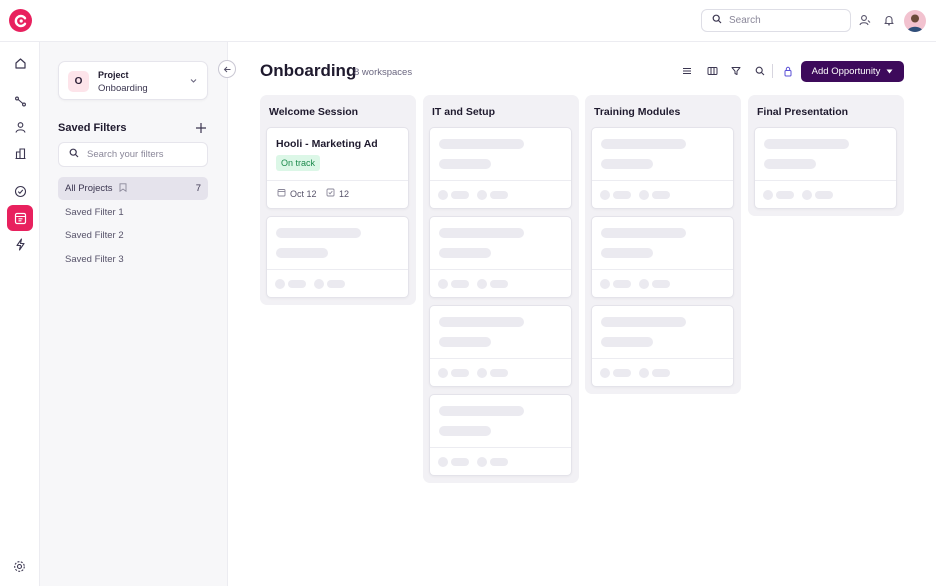 This screenshot has width=936, height=586. What do you see at coordinates (20, 153) in the screenshot?
I see `buildings-icon` at bounding box center [20, 153].